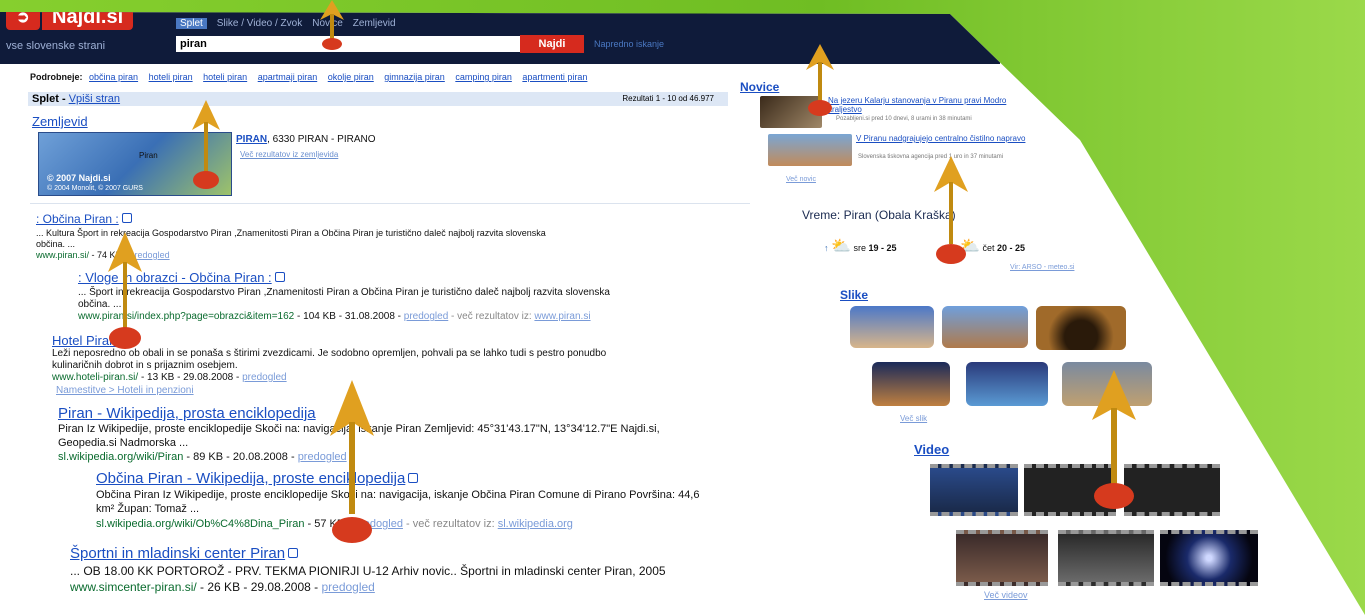 This screenshot has height=615, width=1365. I want to click on result-url: sl.wikipedia.org/wiki/Ob%C4%8Dina_Piran, so click(200, 524).